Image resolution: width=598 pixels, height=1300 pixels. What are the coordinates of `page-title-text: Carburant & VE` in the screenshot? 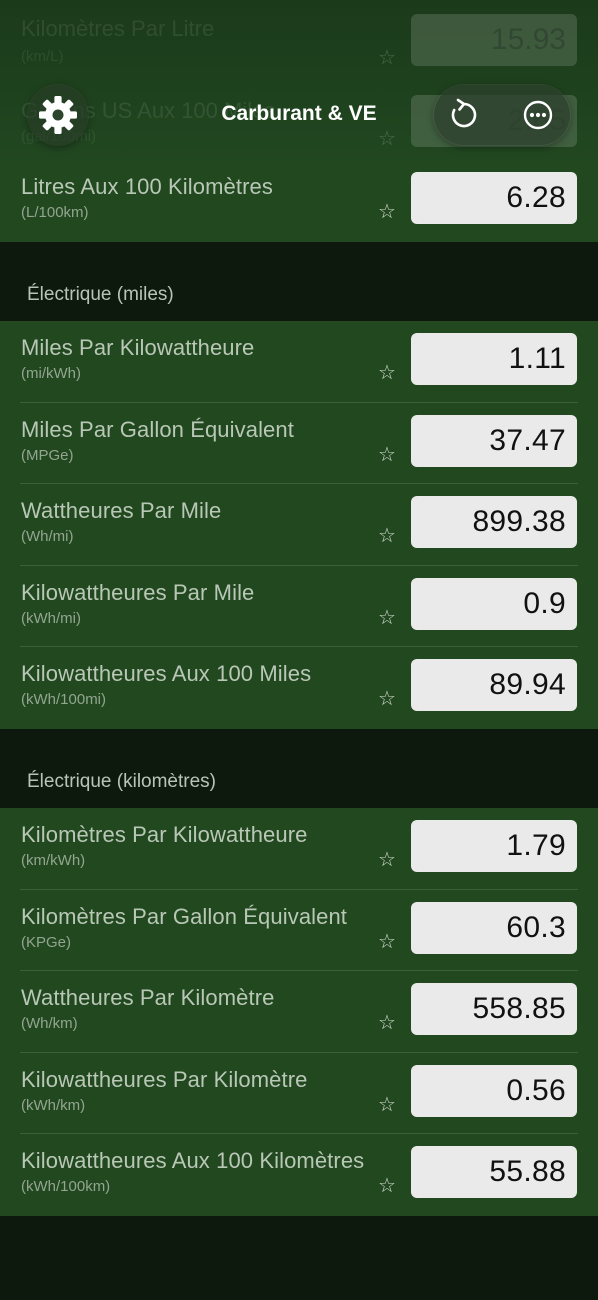 It's located at (299, 113).